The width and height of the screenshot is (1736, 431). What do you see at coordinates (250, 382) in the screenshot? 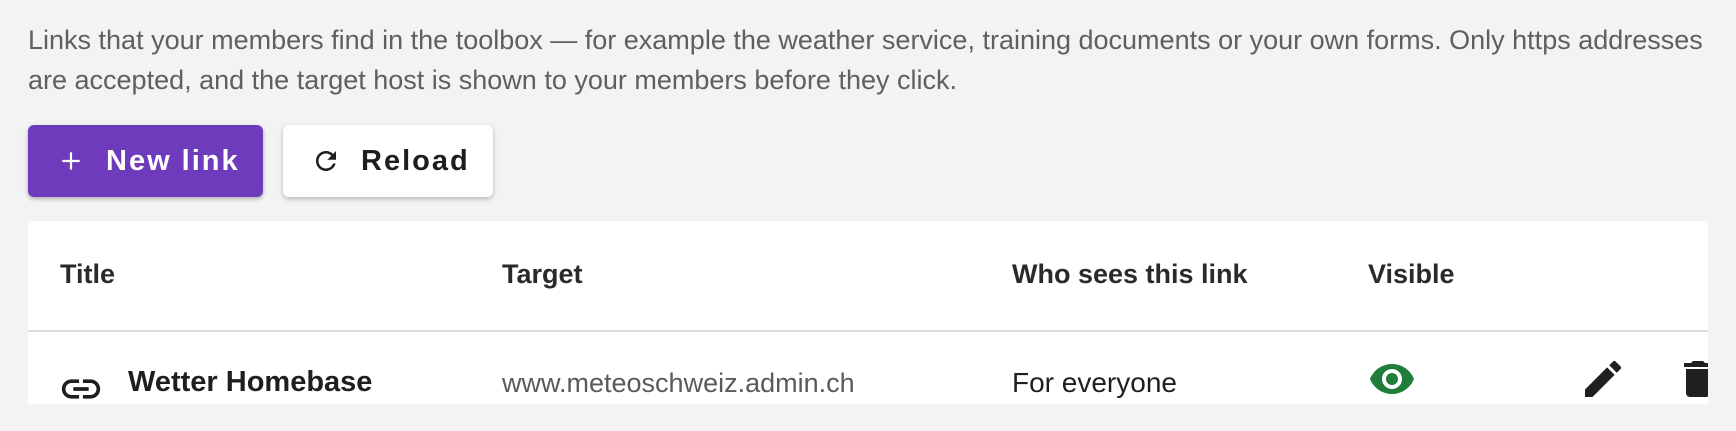
I see `row-title: Wetter Homebase` at bounding box center [250, 382].